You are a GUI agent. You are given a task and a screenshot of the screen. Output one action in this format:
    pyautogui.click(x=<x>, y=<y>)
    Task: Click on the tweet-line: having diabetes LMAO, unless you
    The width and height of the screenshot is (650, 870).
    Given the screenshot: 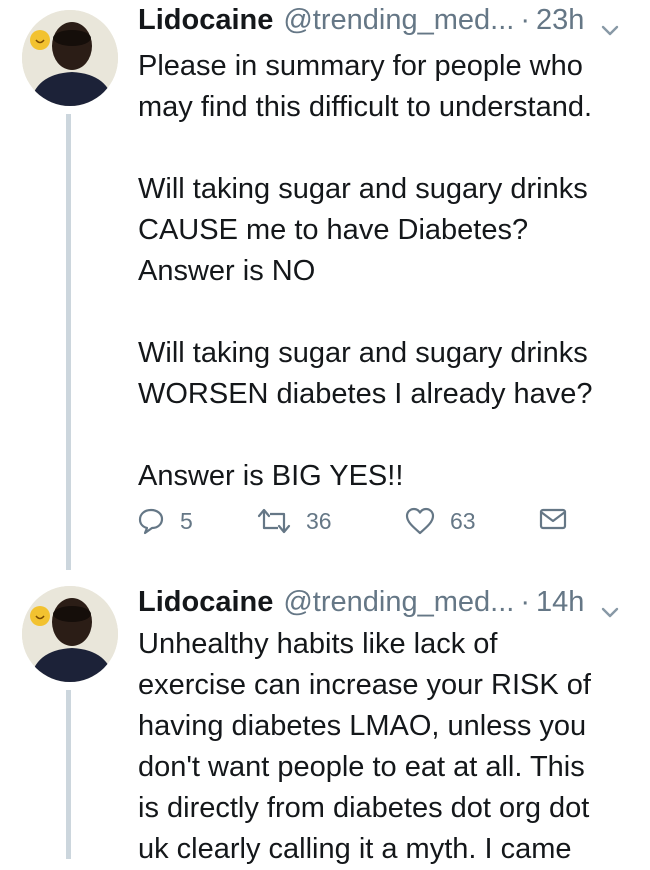 What is the action you would take?
    pyautogui.click(x=362, y=726)
    